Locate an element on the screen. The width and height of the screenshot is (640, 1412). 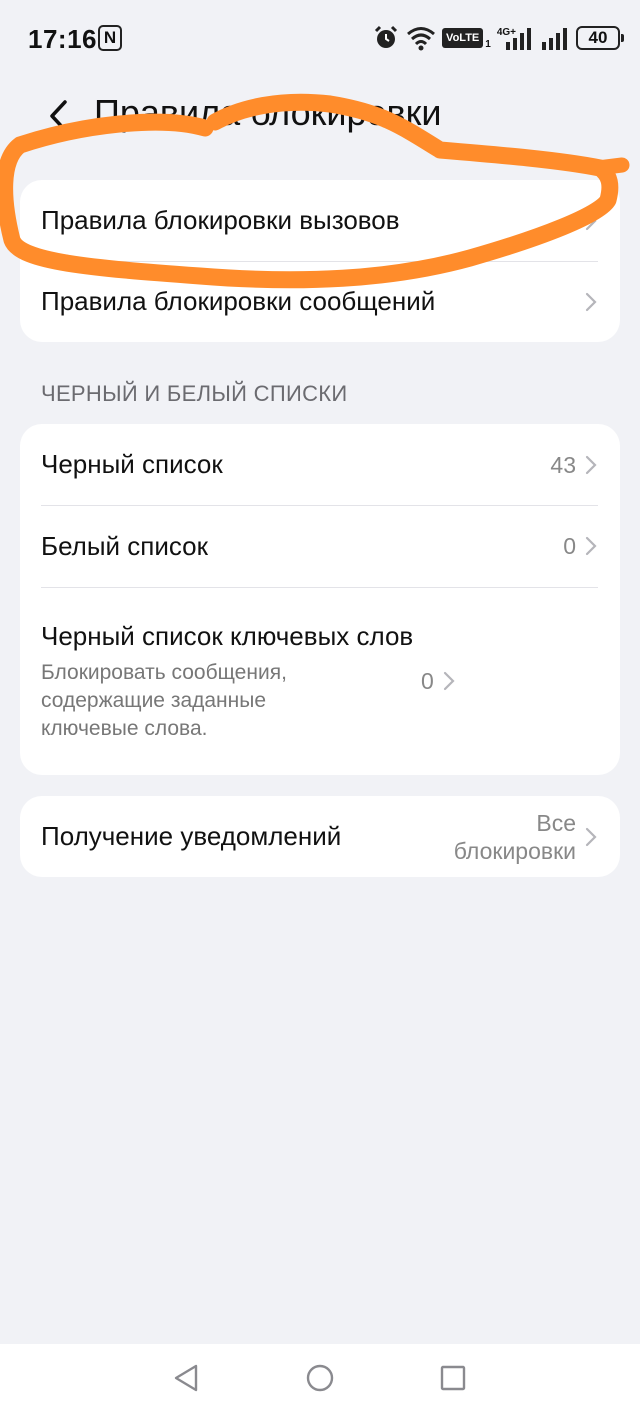
nav-recents-button is located at coordinates (453, 1378).